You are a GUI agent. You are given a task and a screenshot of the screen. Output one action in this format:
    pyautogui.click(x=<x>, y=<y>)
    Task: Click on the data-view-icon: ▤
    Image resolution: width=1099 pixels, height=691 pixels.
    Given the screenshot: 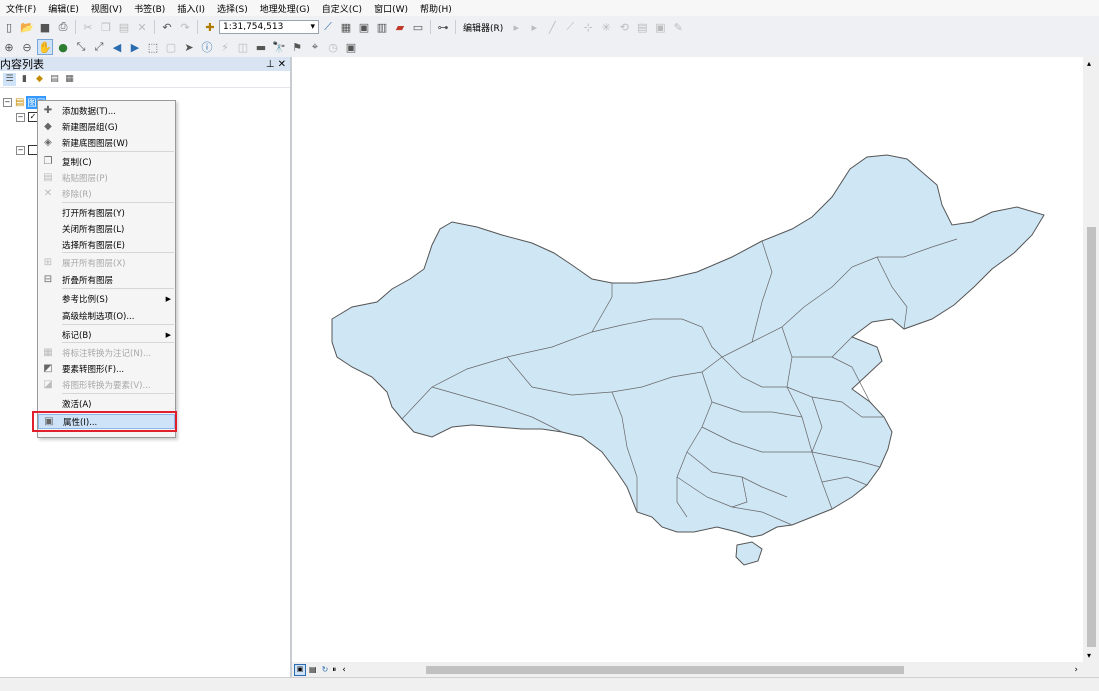 What is the action you would take?
    pyautogui.click(x=313, y=669)
    